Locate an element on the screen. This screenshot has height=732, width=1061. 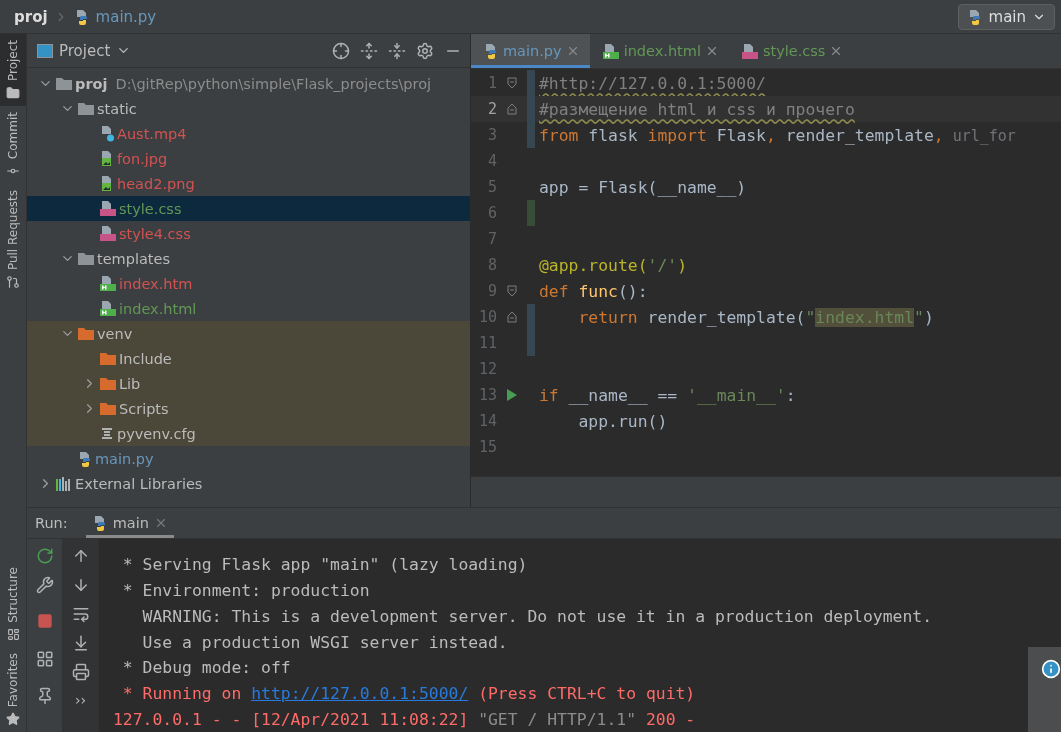
info-icon is located at coordinates (1051, 669).